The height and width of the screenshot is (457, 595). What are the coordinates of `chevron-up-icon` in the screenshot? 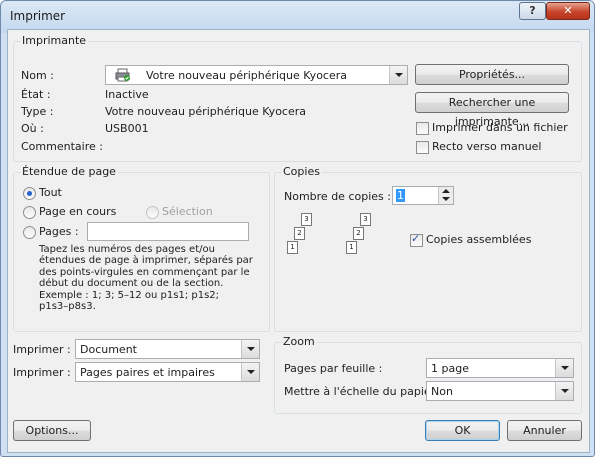 It's located at (446, 191).